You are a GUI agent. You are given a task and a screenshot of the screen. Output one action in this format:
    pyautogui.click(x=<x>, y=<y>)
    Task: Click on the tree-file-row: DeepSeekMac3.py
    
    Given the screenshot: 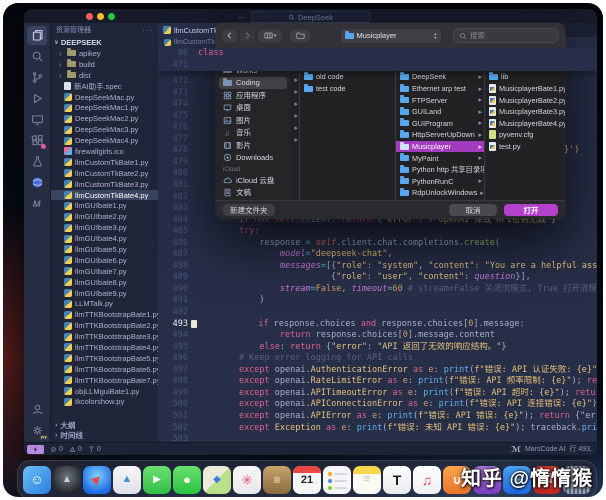 What is the action you would take?
    pyautogui.click(x=104, y=129)
    